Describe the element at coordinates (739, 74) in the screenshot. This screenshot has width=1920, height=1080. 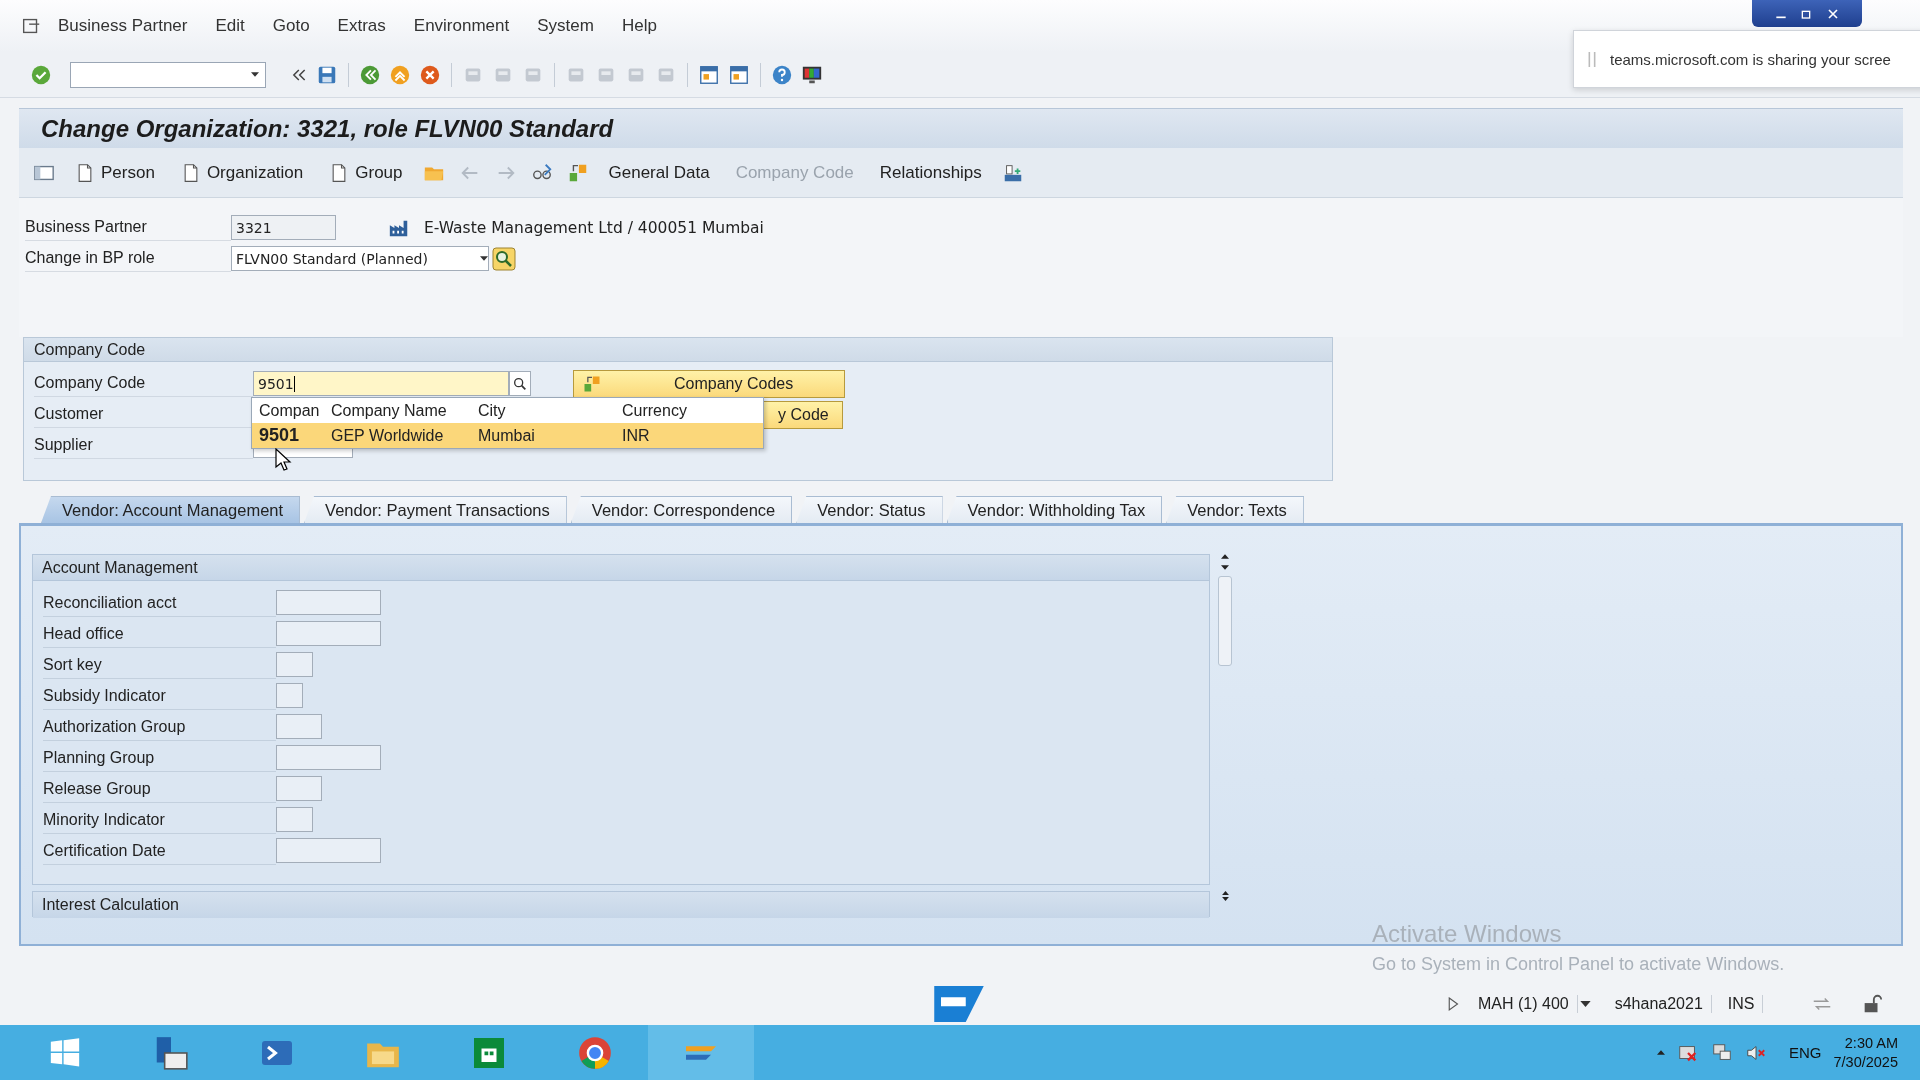
I see `shortcut-button` at that location.